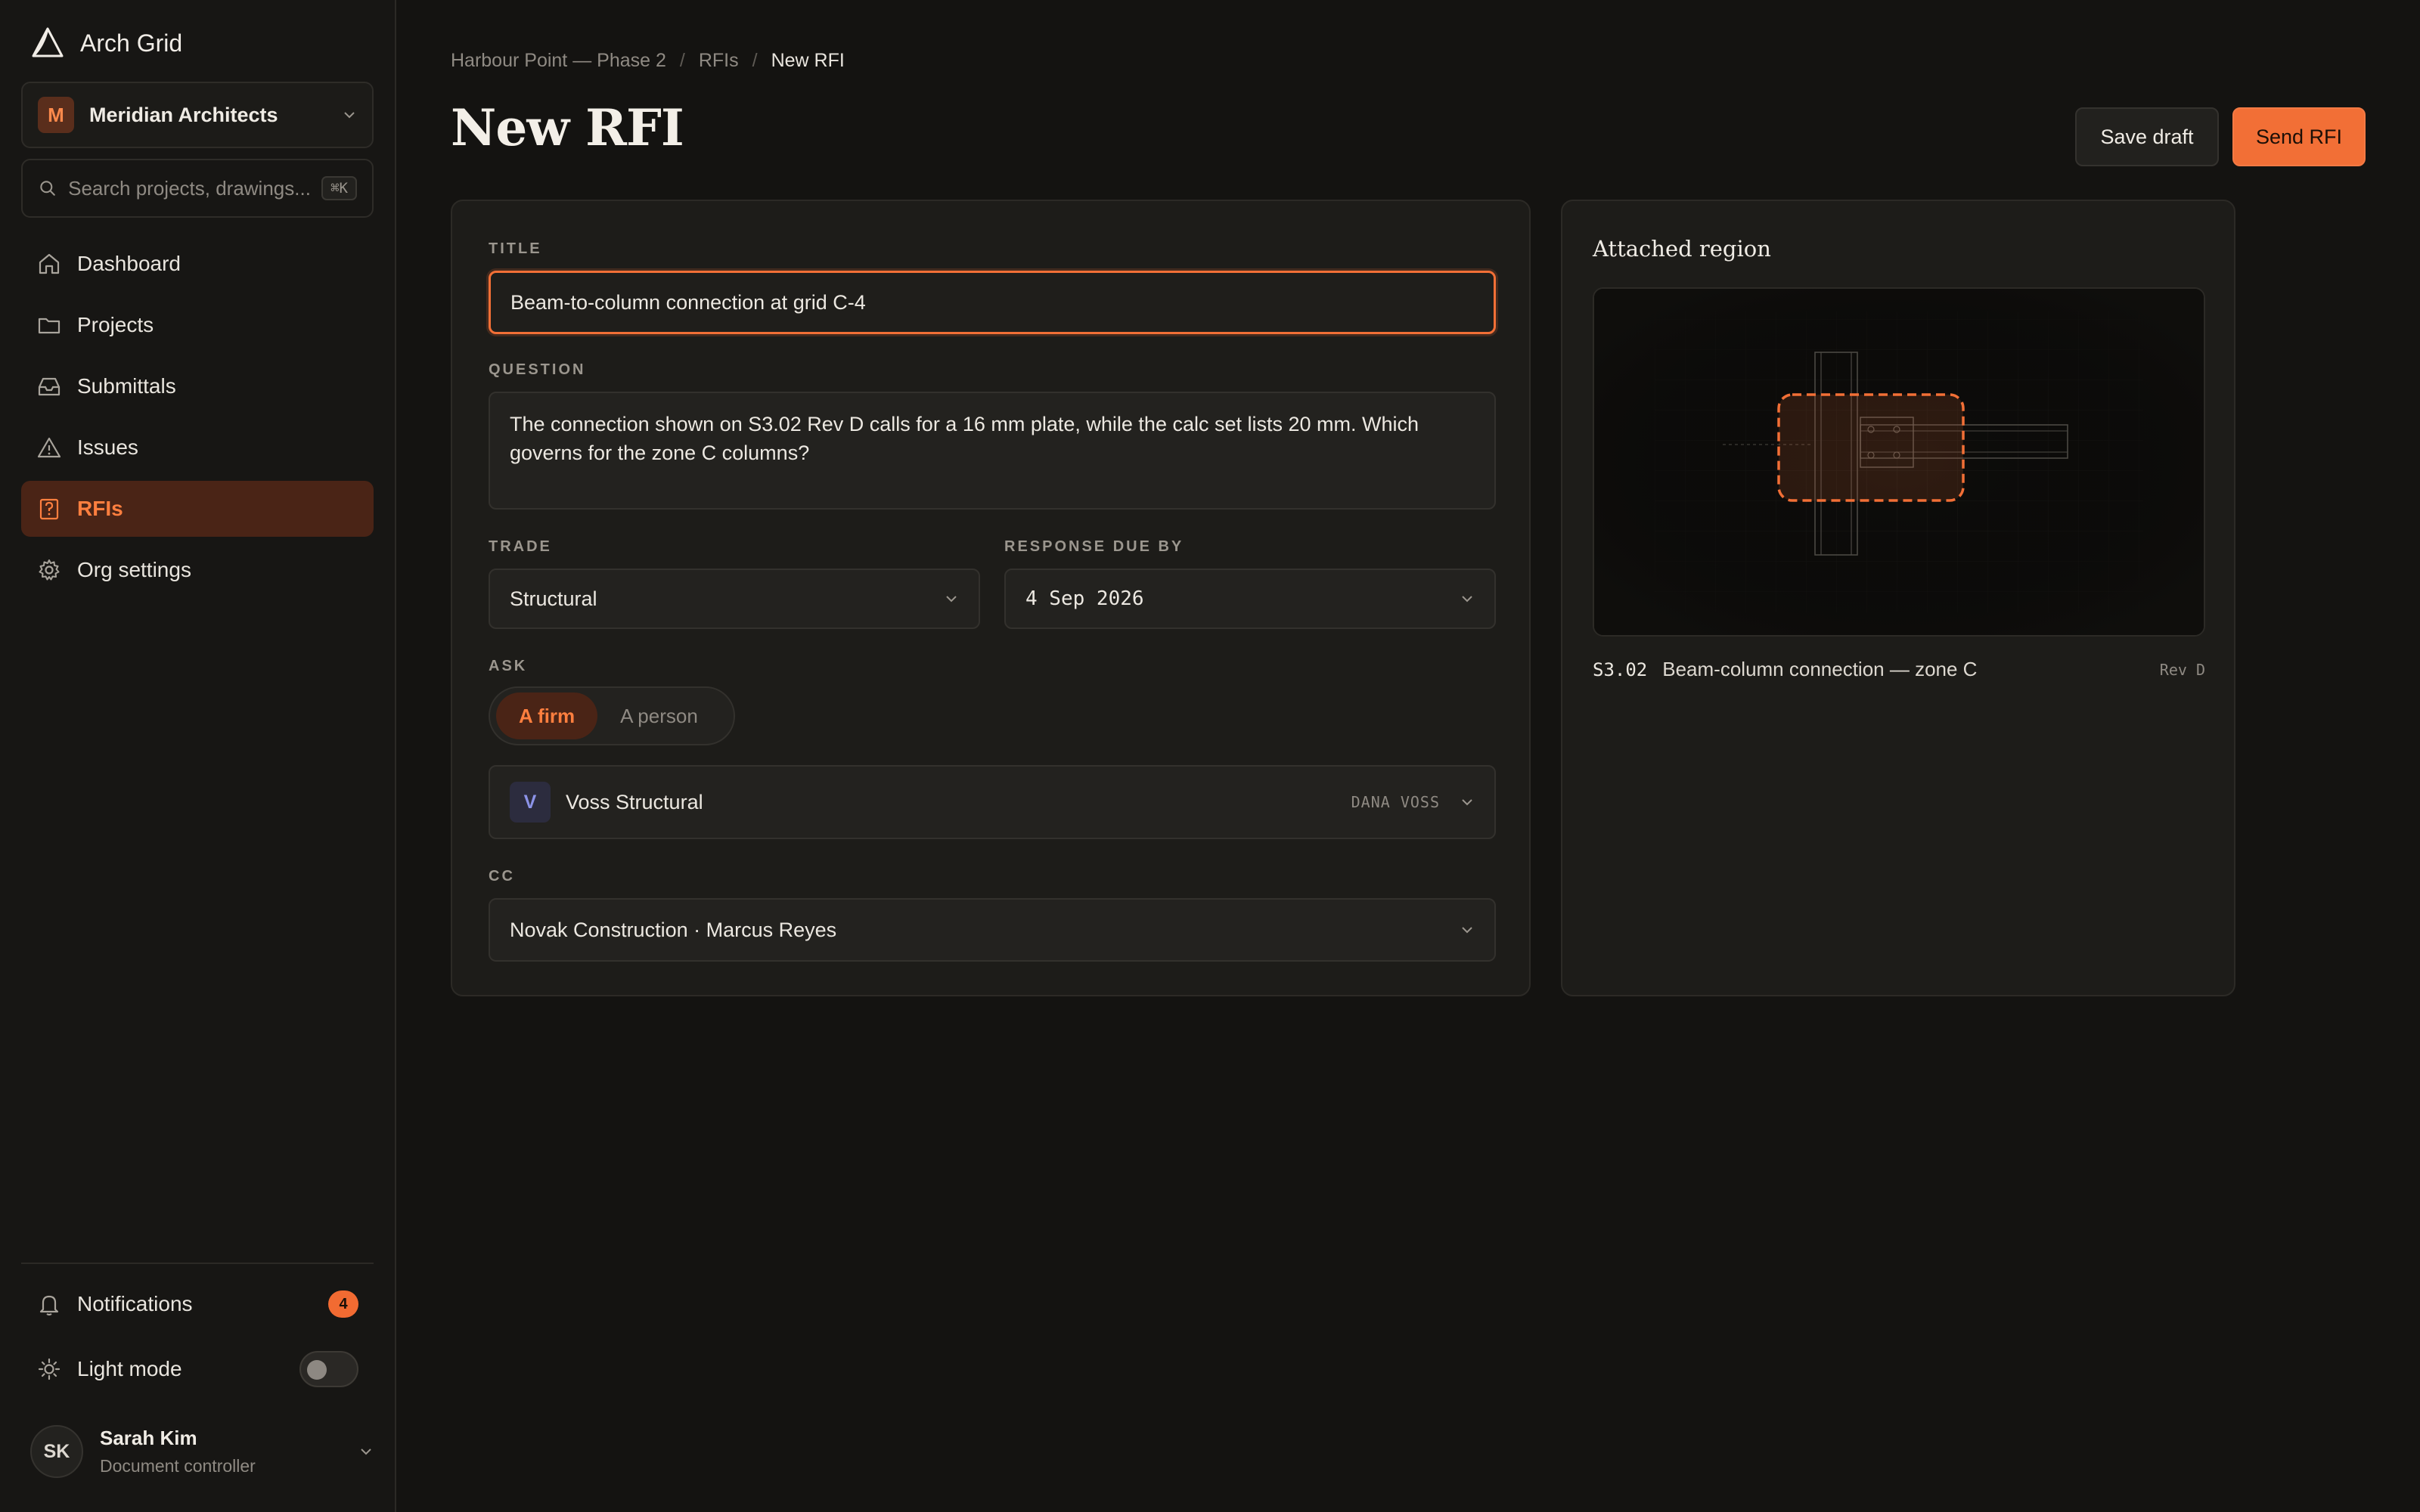 The image size is (2420, 1512). I want to click on nav-label: Dashboard, so click(129, 263).